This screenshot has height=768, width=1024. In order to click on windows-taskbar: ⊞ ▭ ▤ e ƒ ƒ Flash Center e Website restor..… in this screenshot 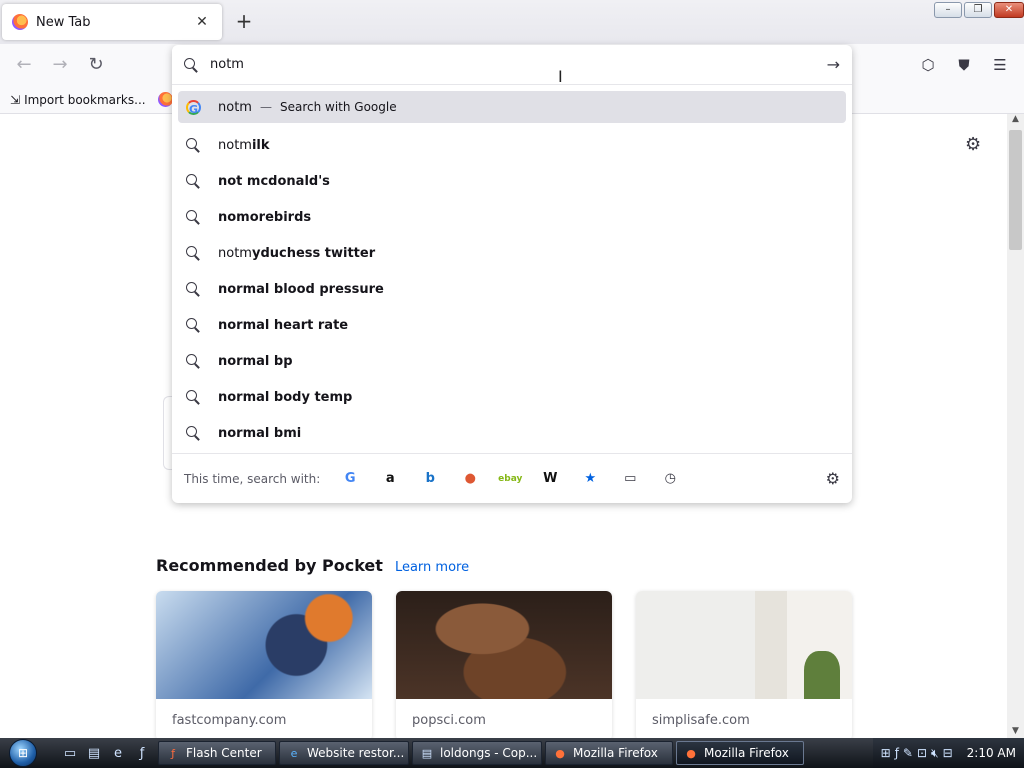, I will do `click(512, 753)`.